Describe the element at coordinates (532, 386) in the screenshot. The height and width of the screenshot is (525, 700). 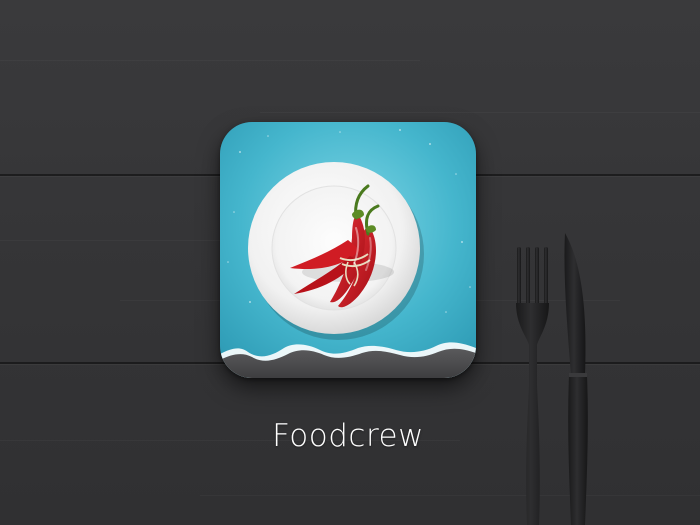
I see `fork-icon` at that location.